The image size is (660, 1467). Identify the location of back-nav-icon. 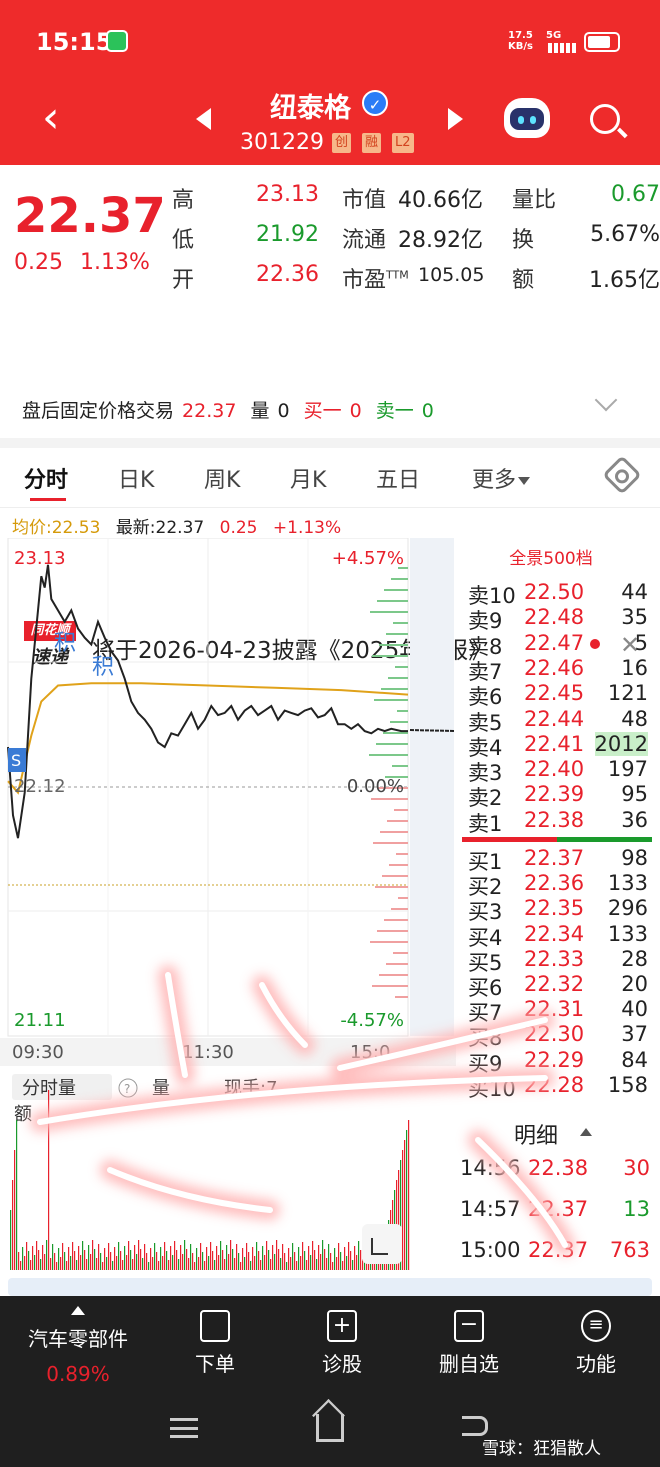
(475, 1426).